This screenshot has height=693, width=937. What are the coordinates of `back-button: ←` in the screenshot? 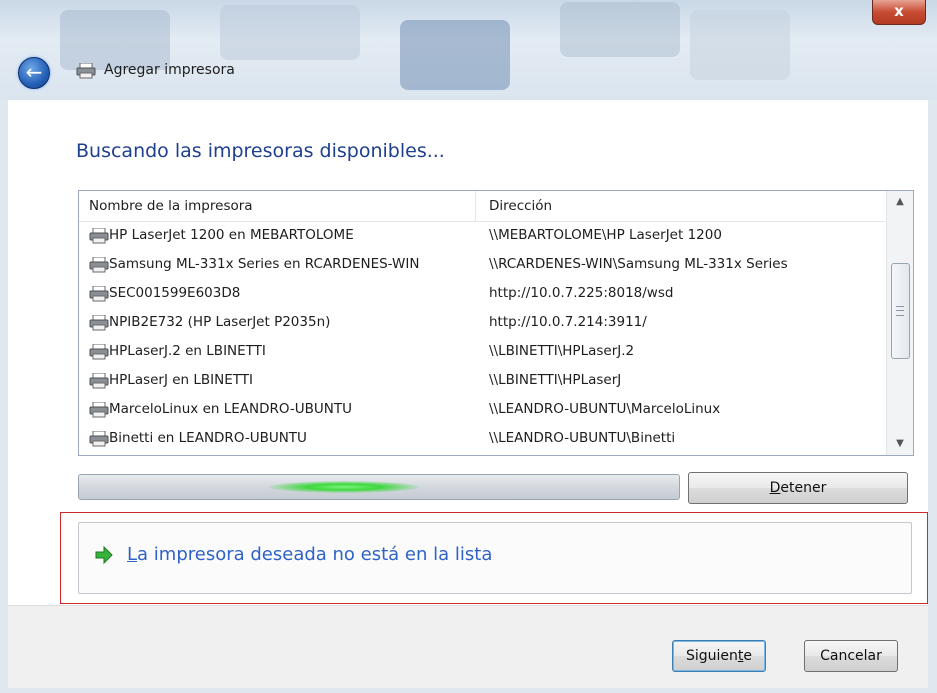 It's located at (34, 73).